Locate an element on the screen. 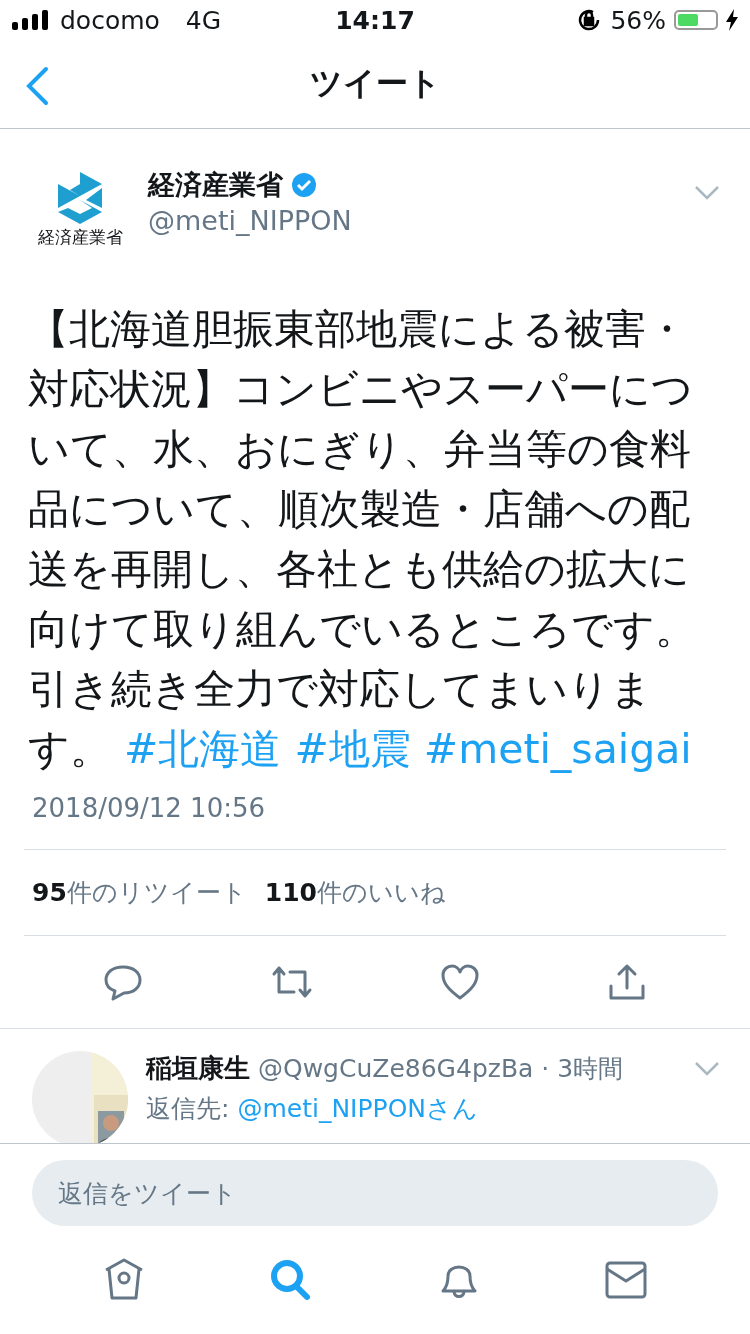 The height and width of the screenshot is (1334, 750). signal-icon is located at coordinates (31, 20).